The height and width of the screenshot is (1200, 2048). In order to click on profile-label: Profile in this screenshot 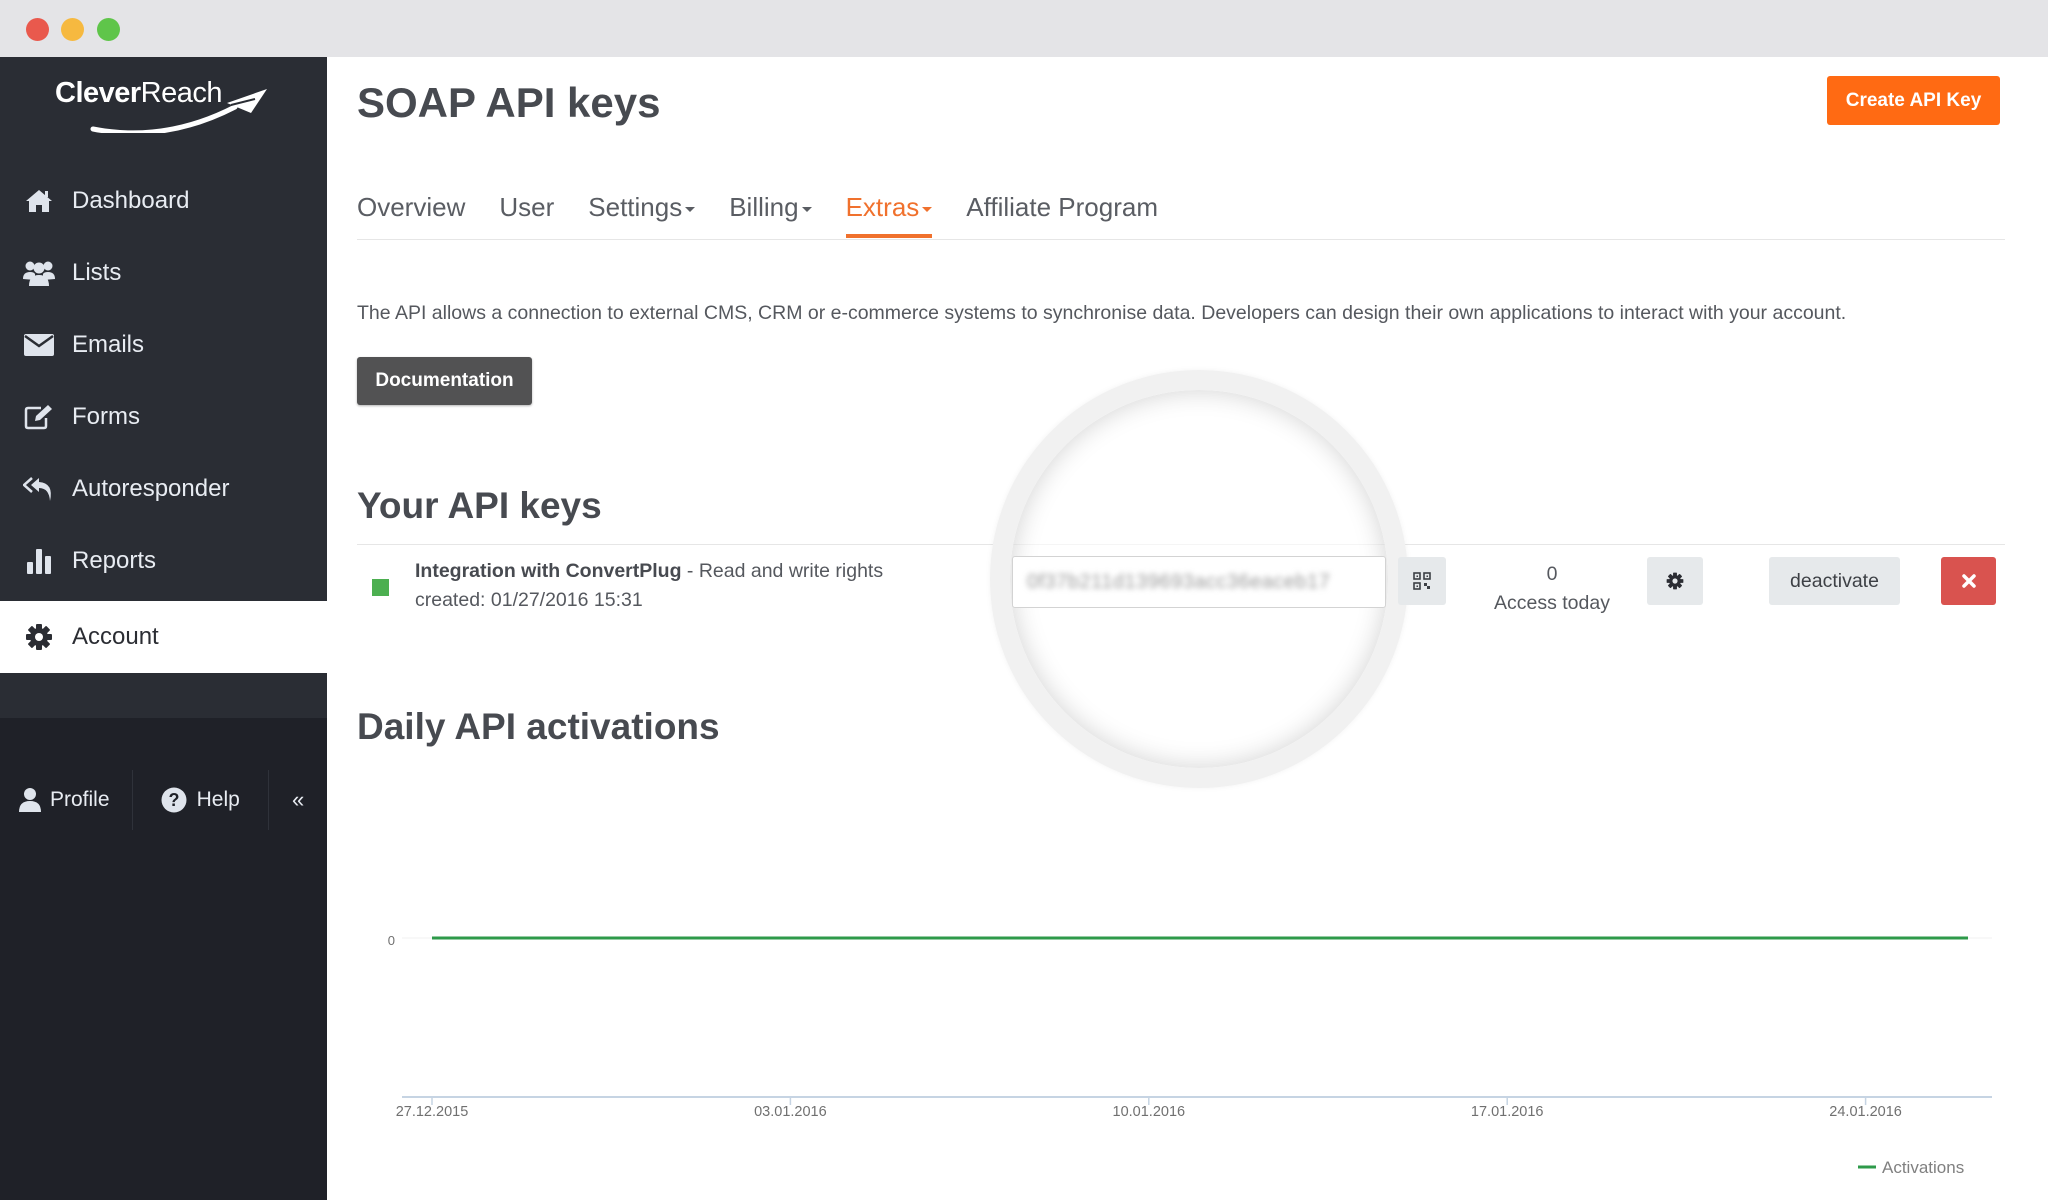, I will do `click(80, 799)`.